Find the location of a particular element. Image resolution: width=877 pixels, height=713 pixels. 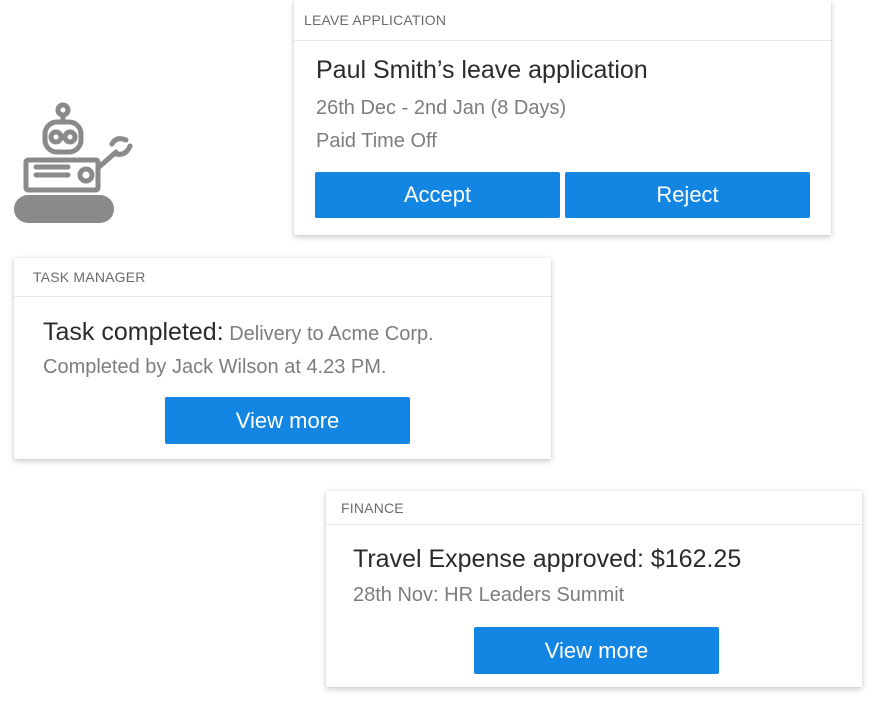

task-title: Task completed: Delivery to Acme Corp. is located at coordinates (238, 332).